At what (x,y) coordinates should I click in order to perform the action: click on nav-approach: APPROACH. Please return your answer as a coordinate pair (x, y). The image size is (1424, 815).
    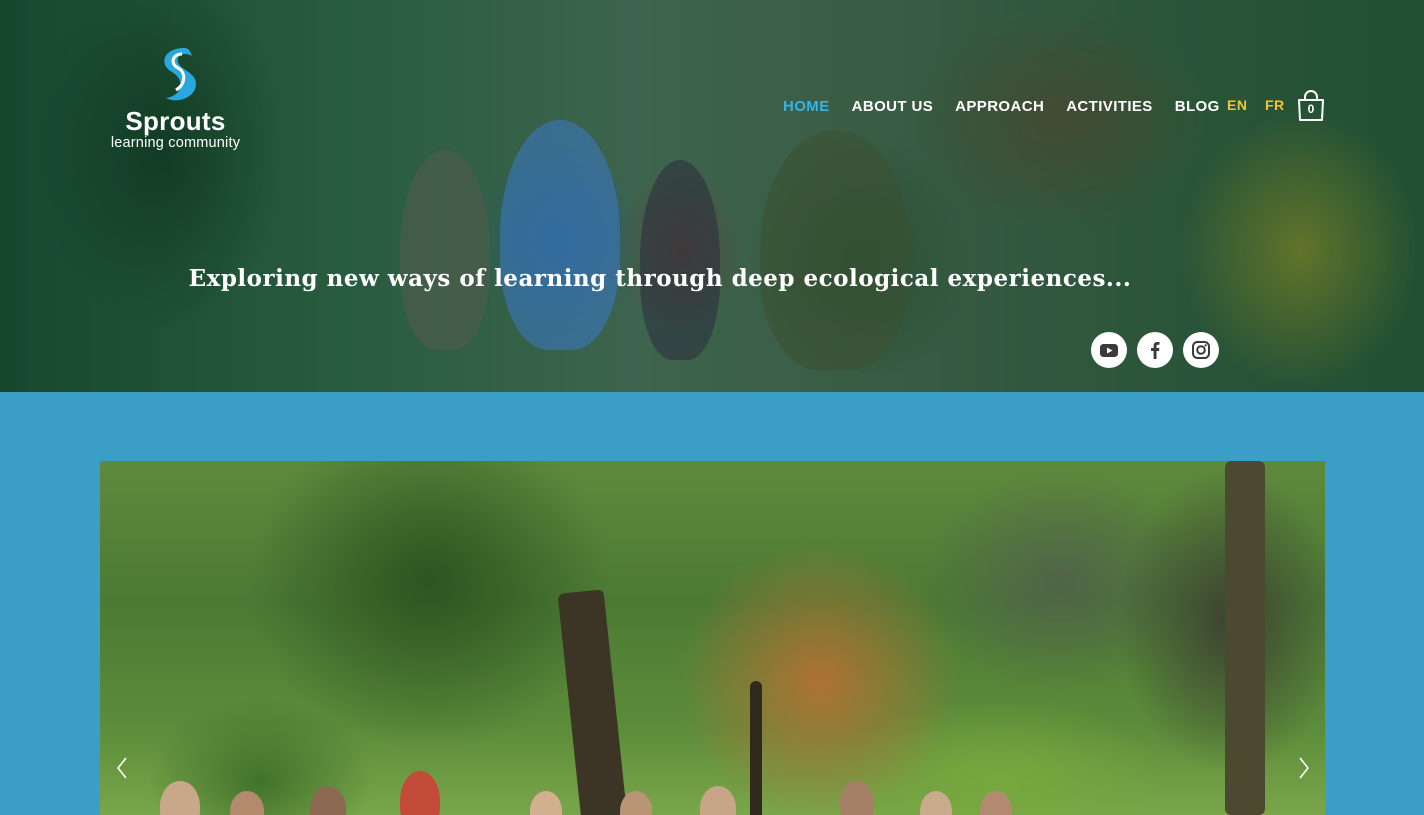
    Looking at the image, I should click on (999, 106).